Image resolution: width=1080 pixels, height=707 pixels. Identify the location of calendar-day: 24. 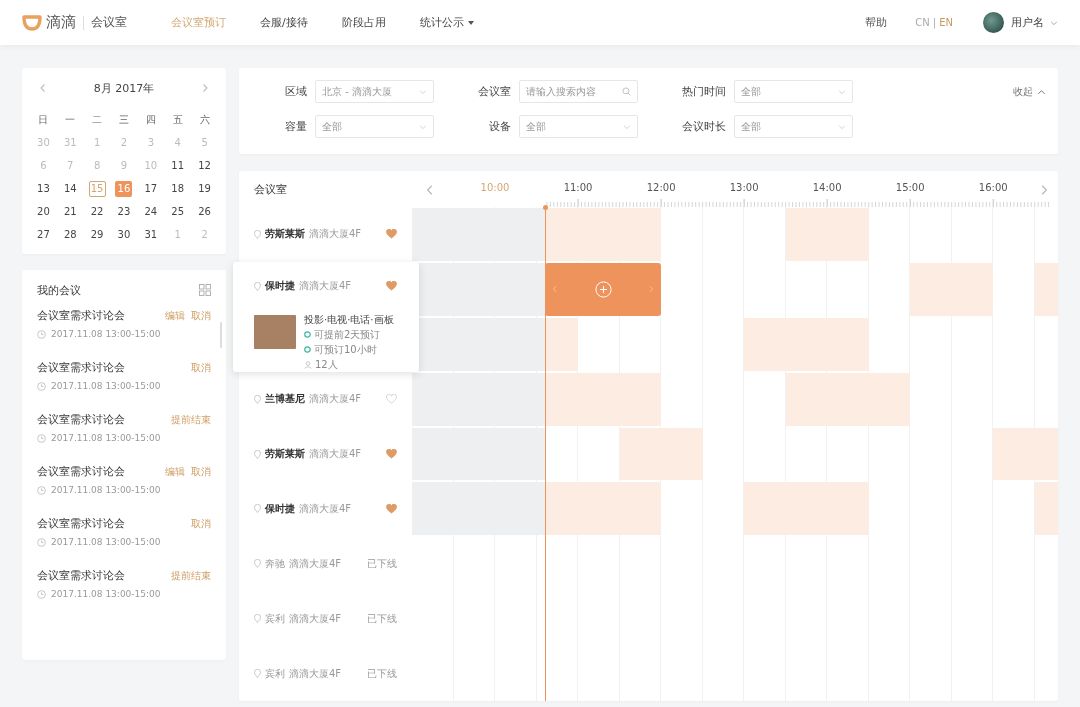
(151, 211).